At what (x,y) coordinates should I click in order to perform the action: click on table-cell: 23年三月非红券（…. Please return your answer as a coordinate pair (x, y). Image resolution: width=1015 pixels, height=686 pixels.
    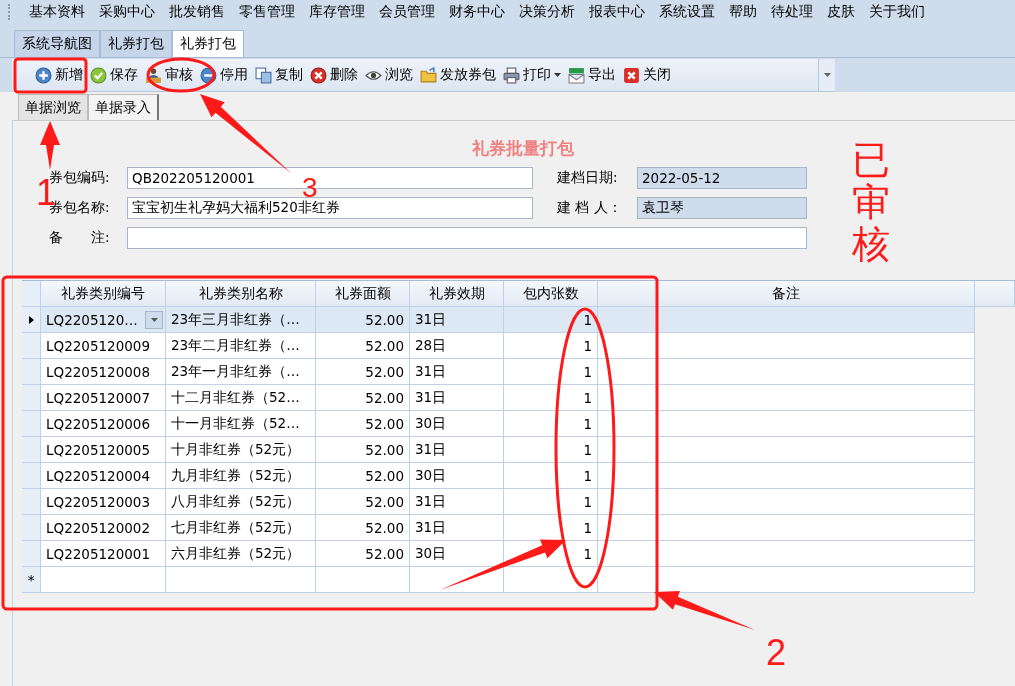
    Looking at the image, I should click on (241, 320).